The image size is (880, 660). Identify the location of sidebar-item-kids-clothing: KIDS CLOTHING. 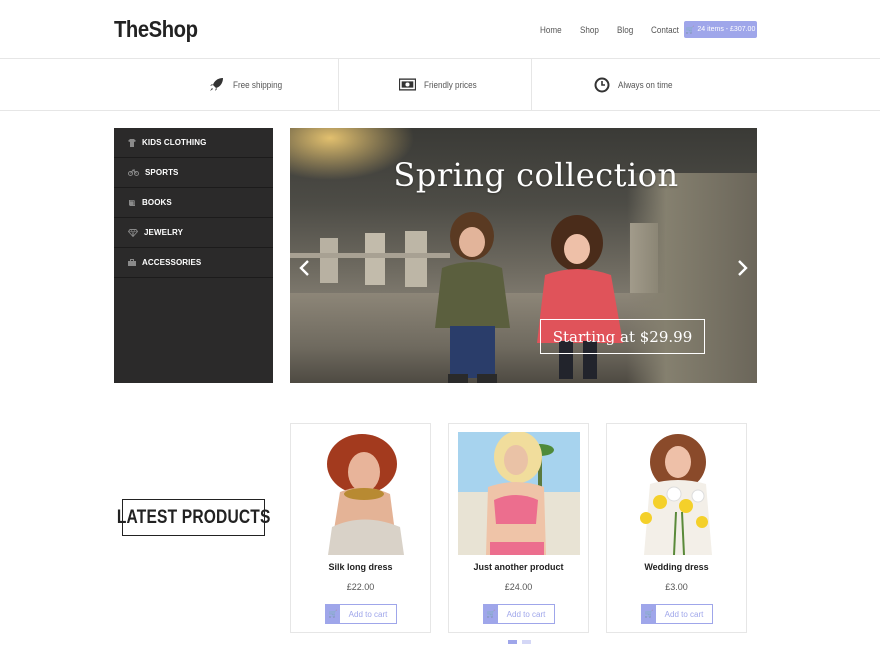
(193, 143).